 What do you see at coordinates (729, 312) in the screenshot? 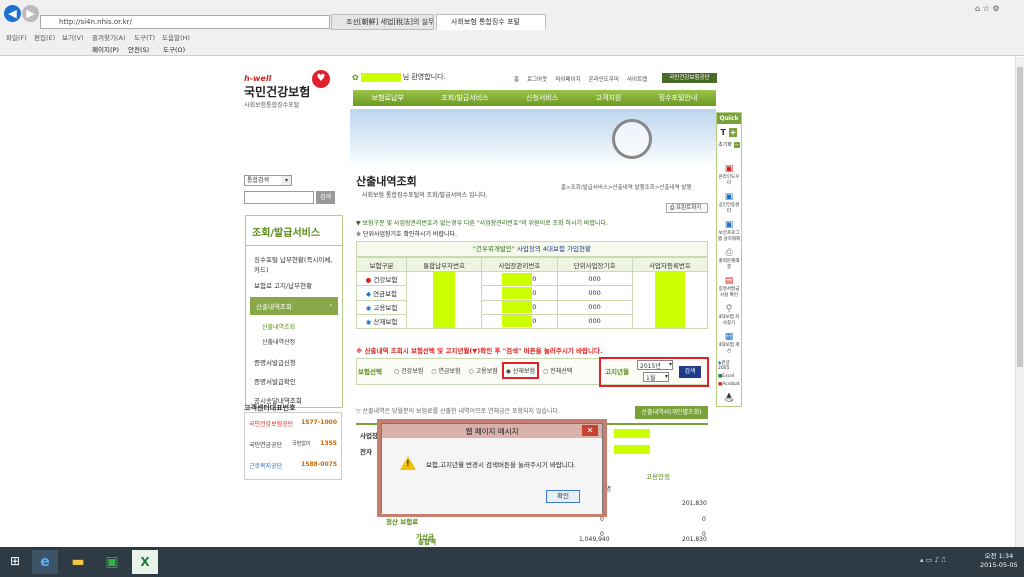
I see `quick-item: ⚲ 4대보험 지사찾기` at bounding box center [729, 312].